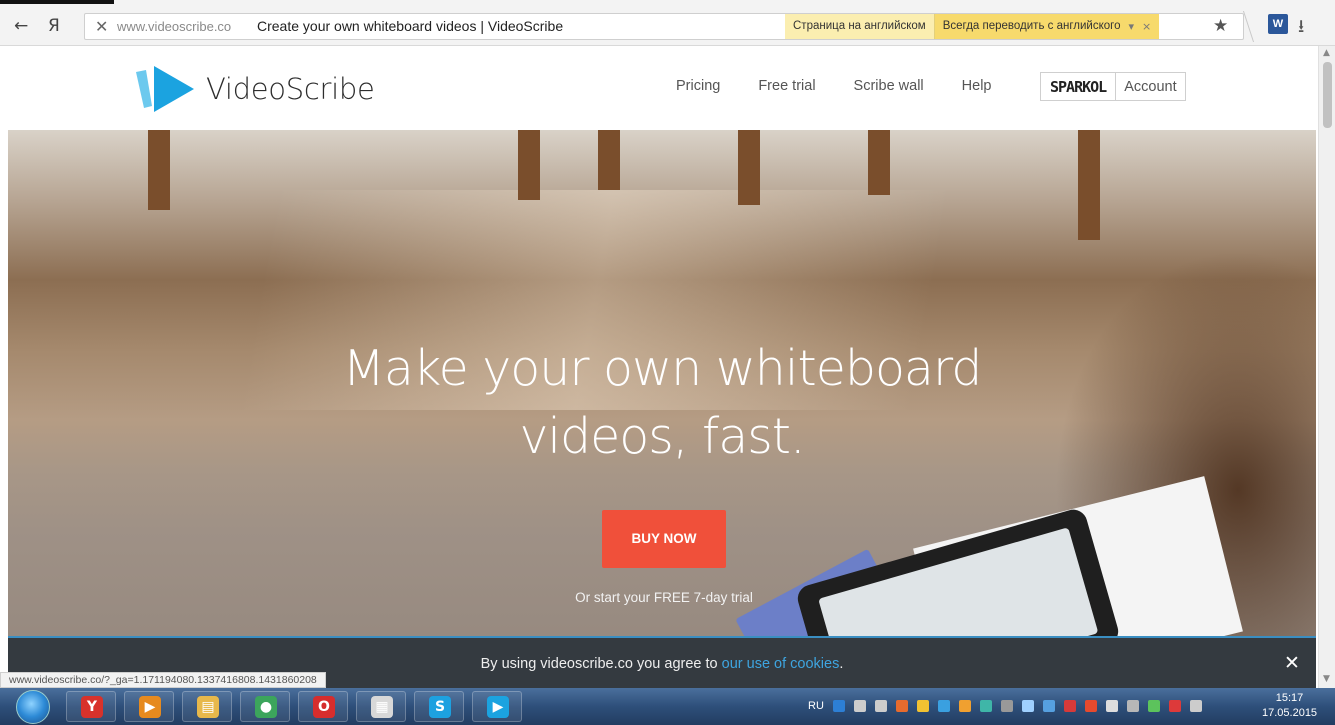 The image size is (1335, 725). Describe the element at coordinates (165, 89) in the screenshot. I see `videoscribe-logo-icon` at that location.